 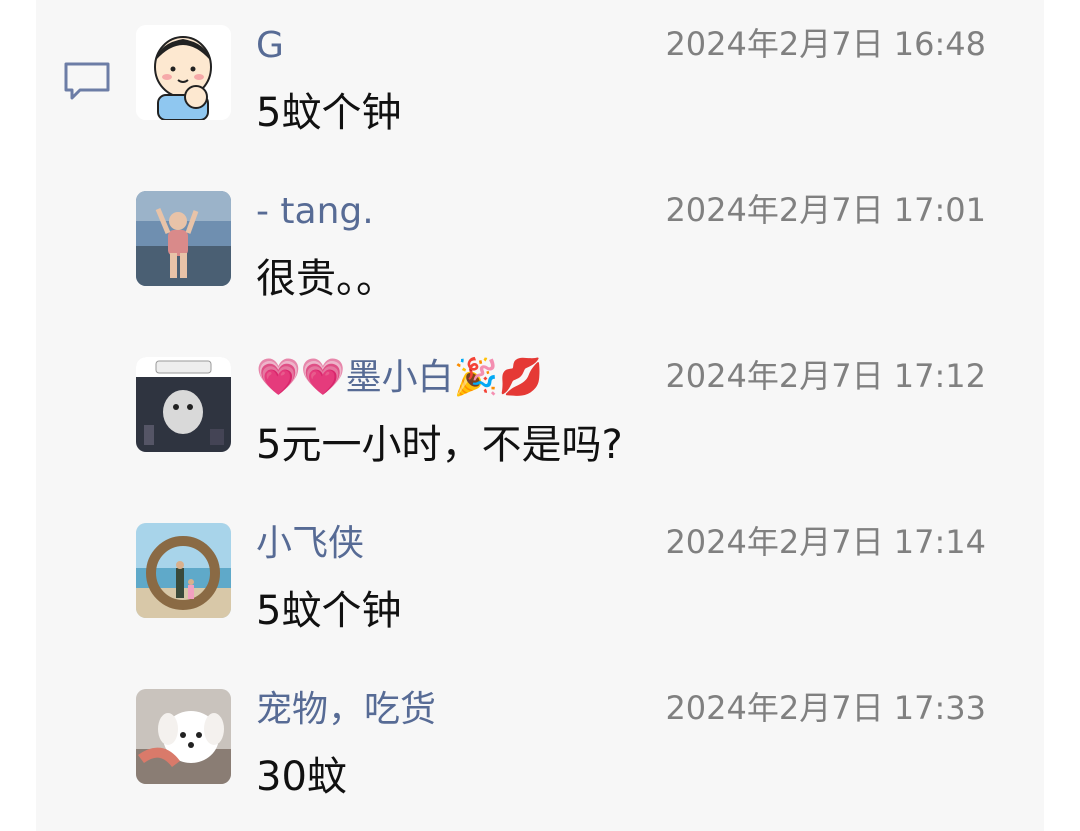 I want to click on meme-avatar-icon, so click(x=183, y=404).